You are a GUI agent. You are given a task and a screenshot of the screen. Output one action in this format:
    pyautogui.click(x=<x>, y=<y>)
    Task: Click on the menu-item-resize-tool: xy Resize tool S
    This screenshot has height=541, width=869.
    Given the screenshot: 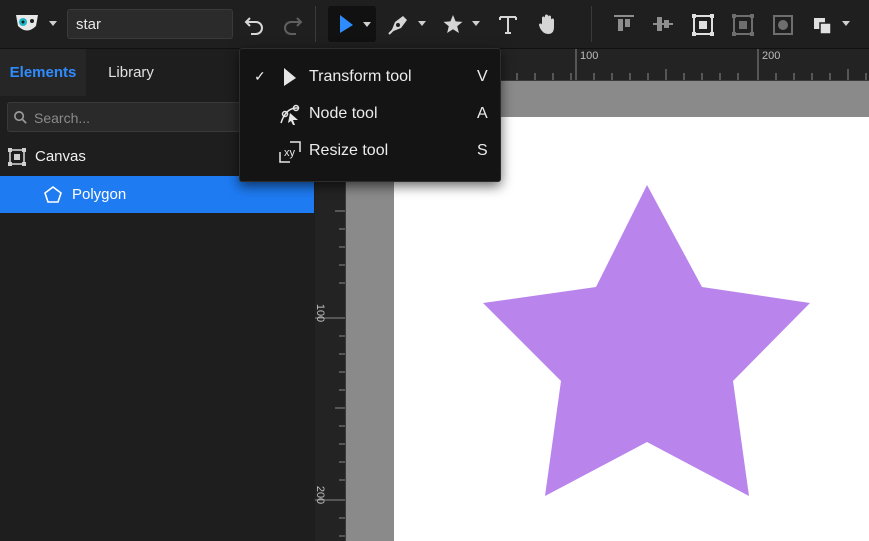 What is the action you would take?
    pyautogui.click(x=370, y=151)
    